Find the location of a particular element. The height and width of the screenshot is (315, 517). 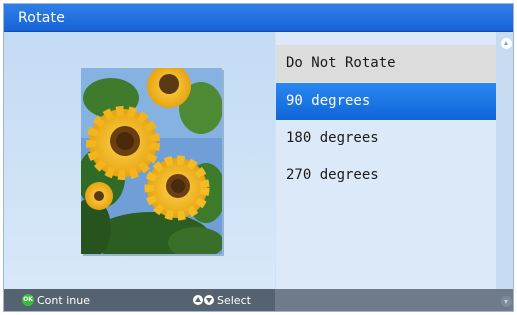

menu-item-180-degrees: 180 degrees is located at coordinates (386, 138).